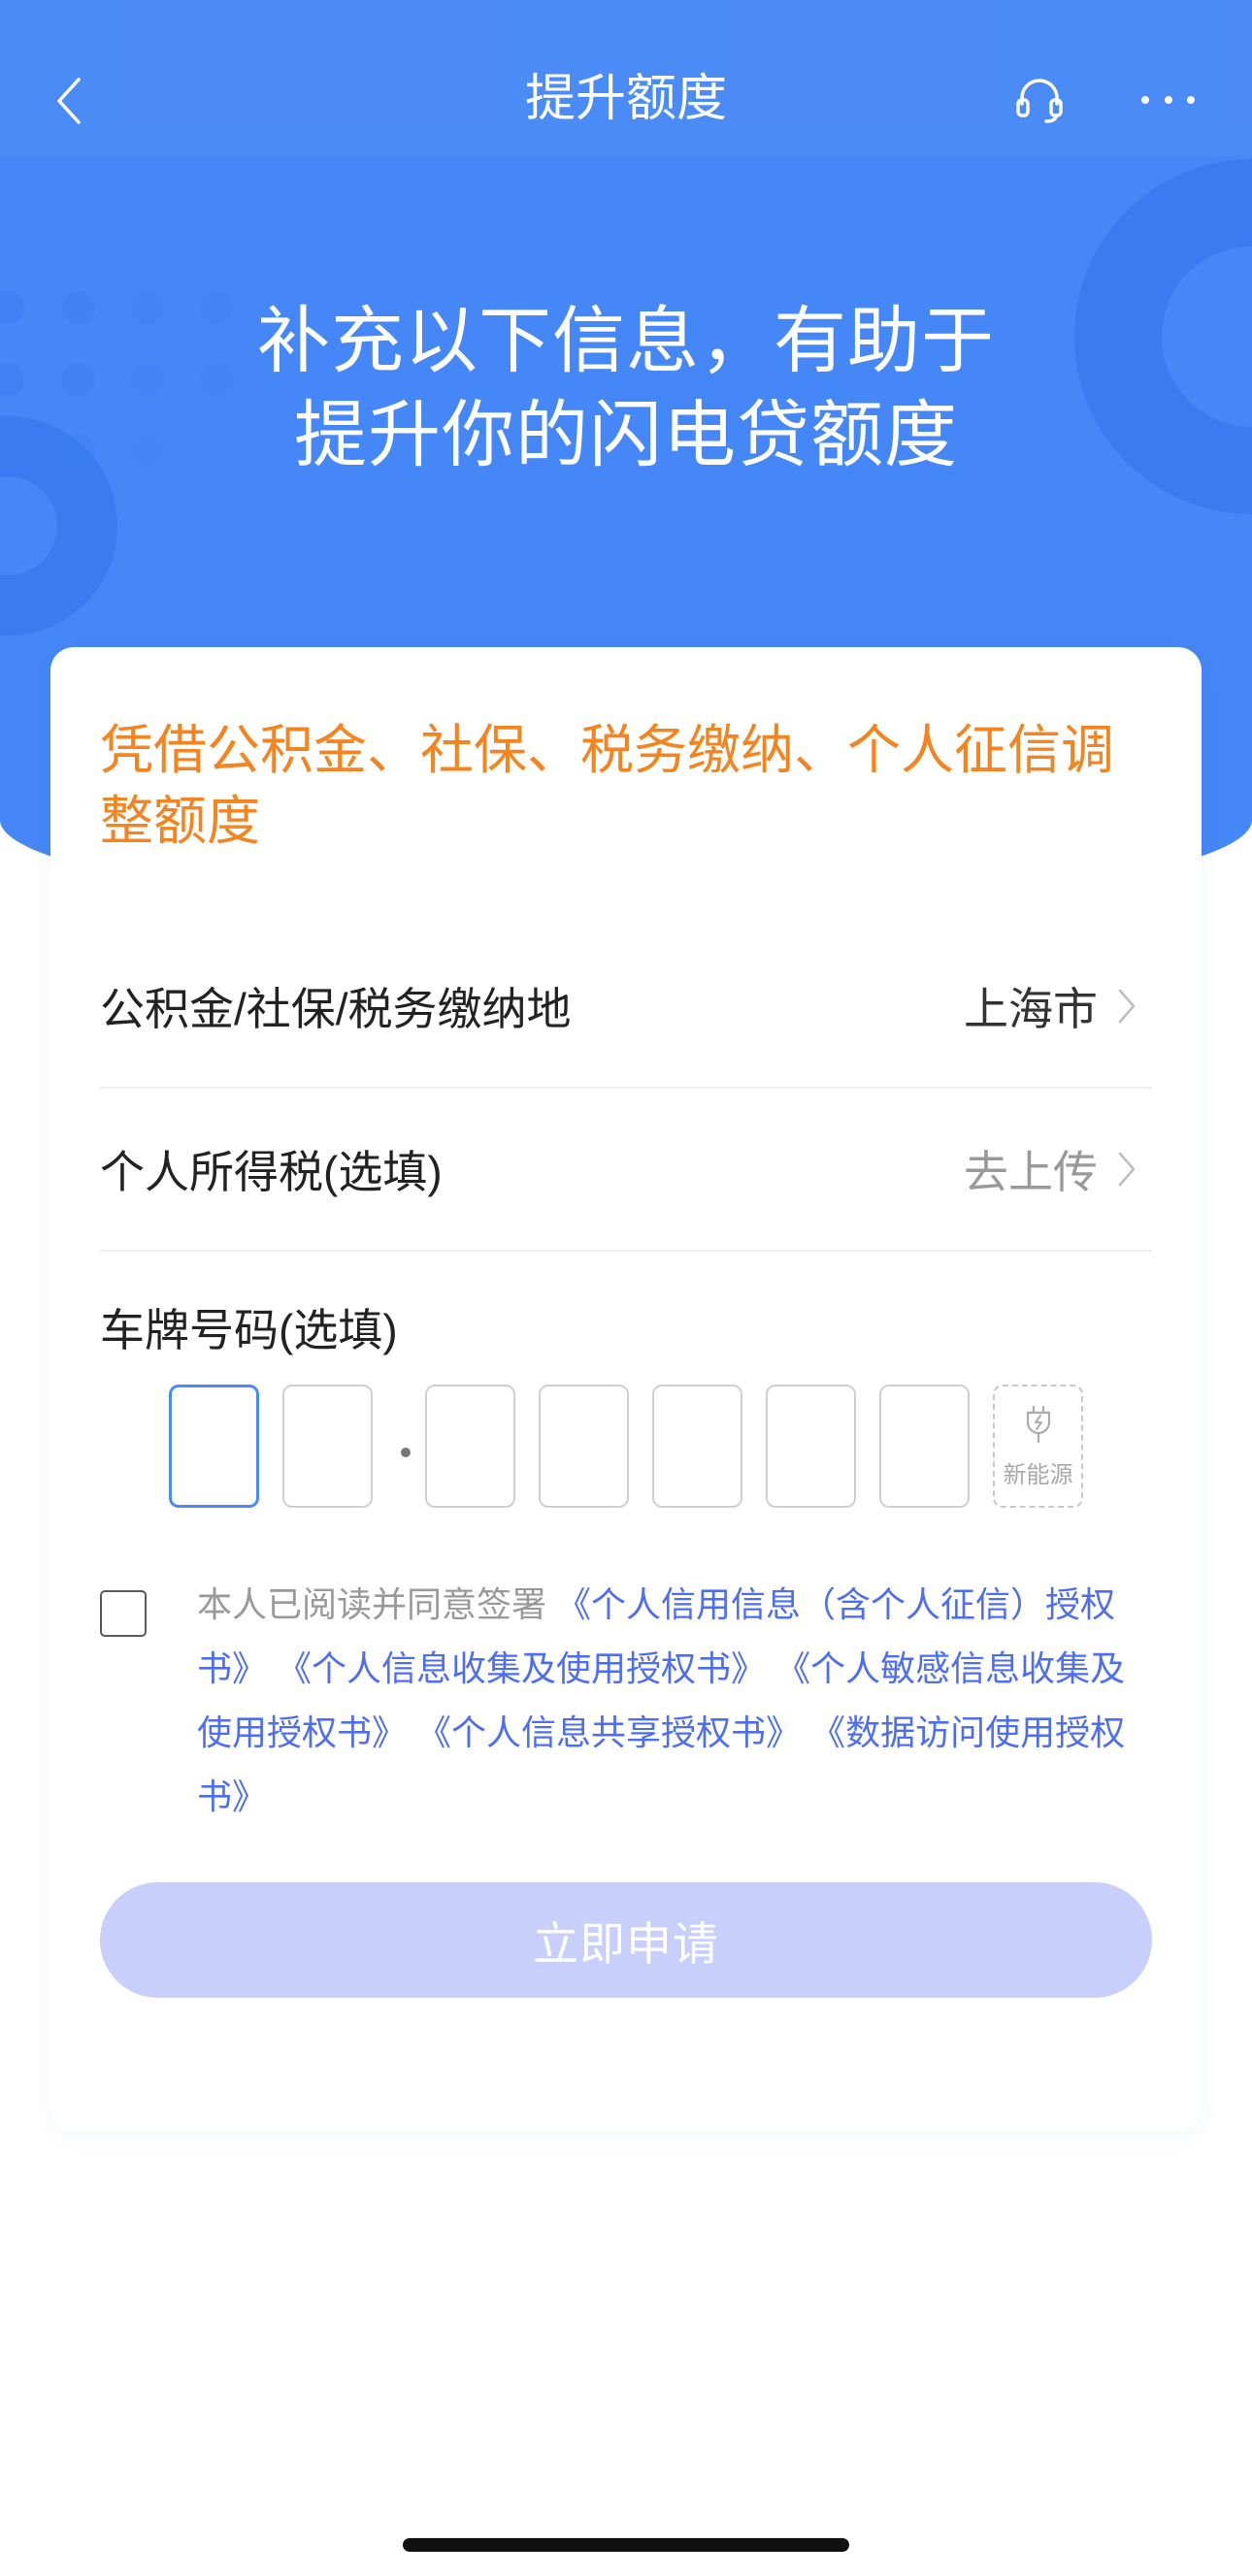 This screenshot has height=2576, width=1252. I want to click on headset-icon, so click(1039, 101).